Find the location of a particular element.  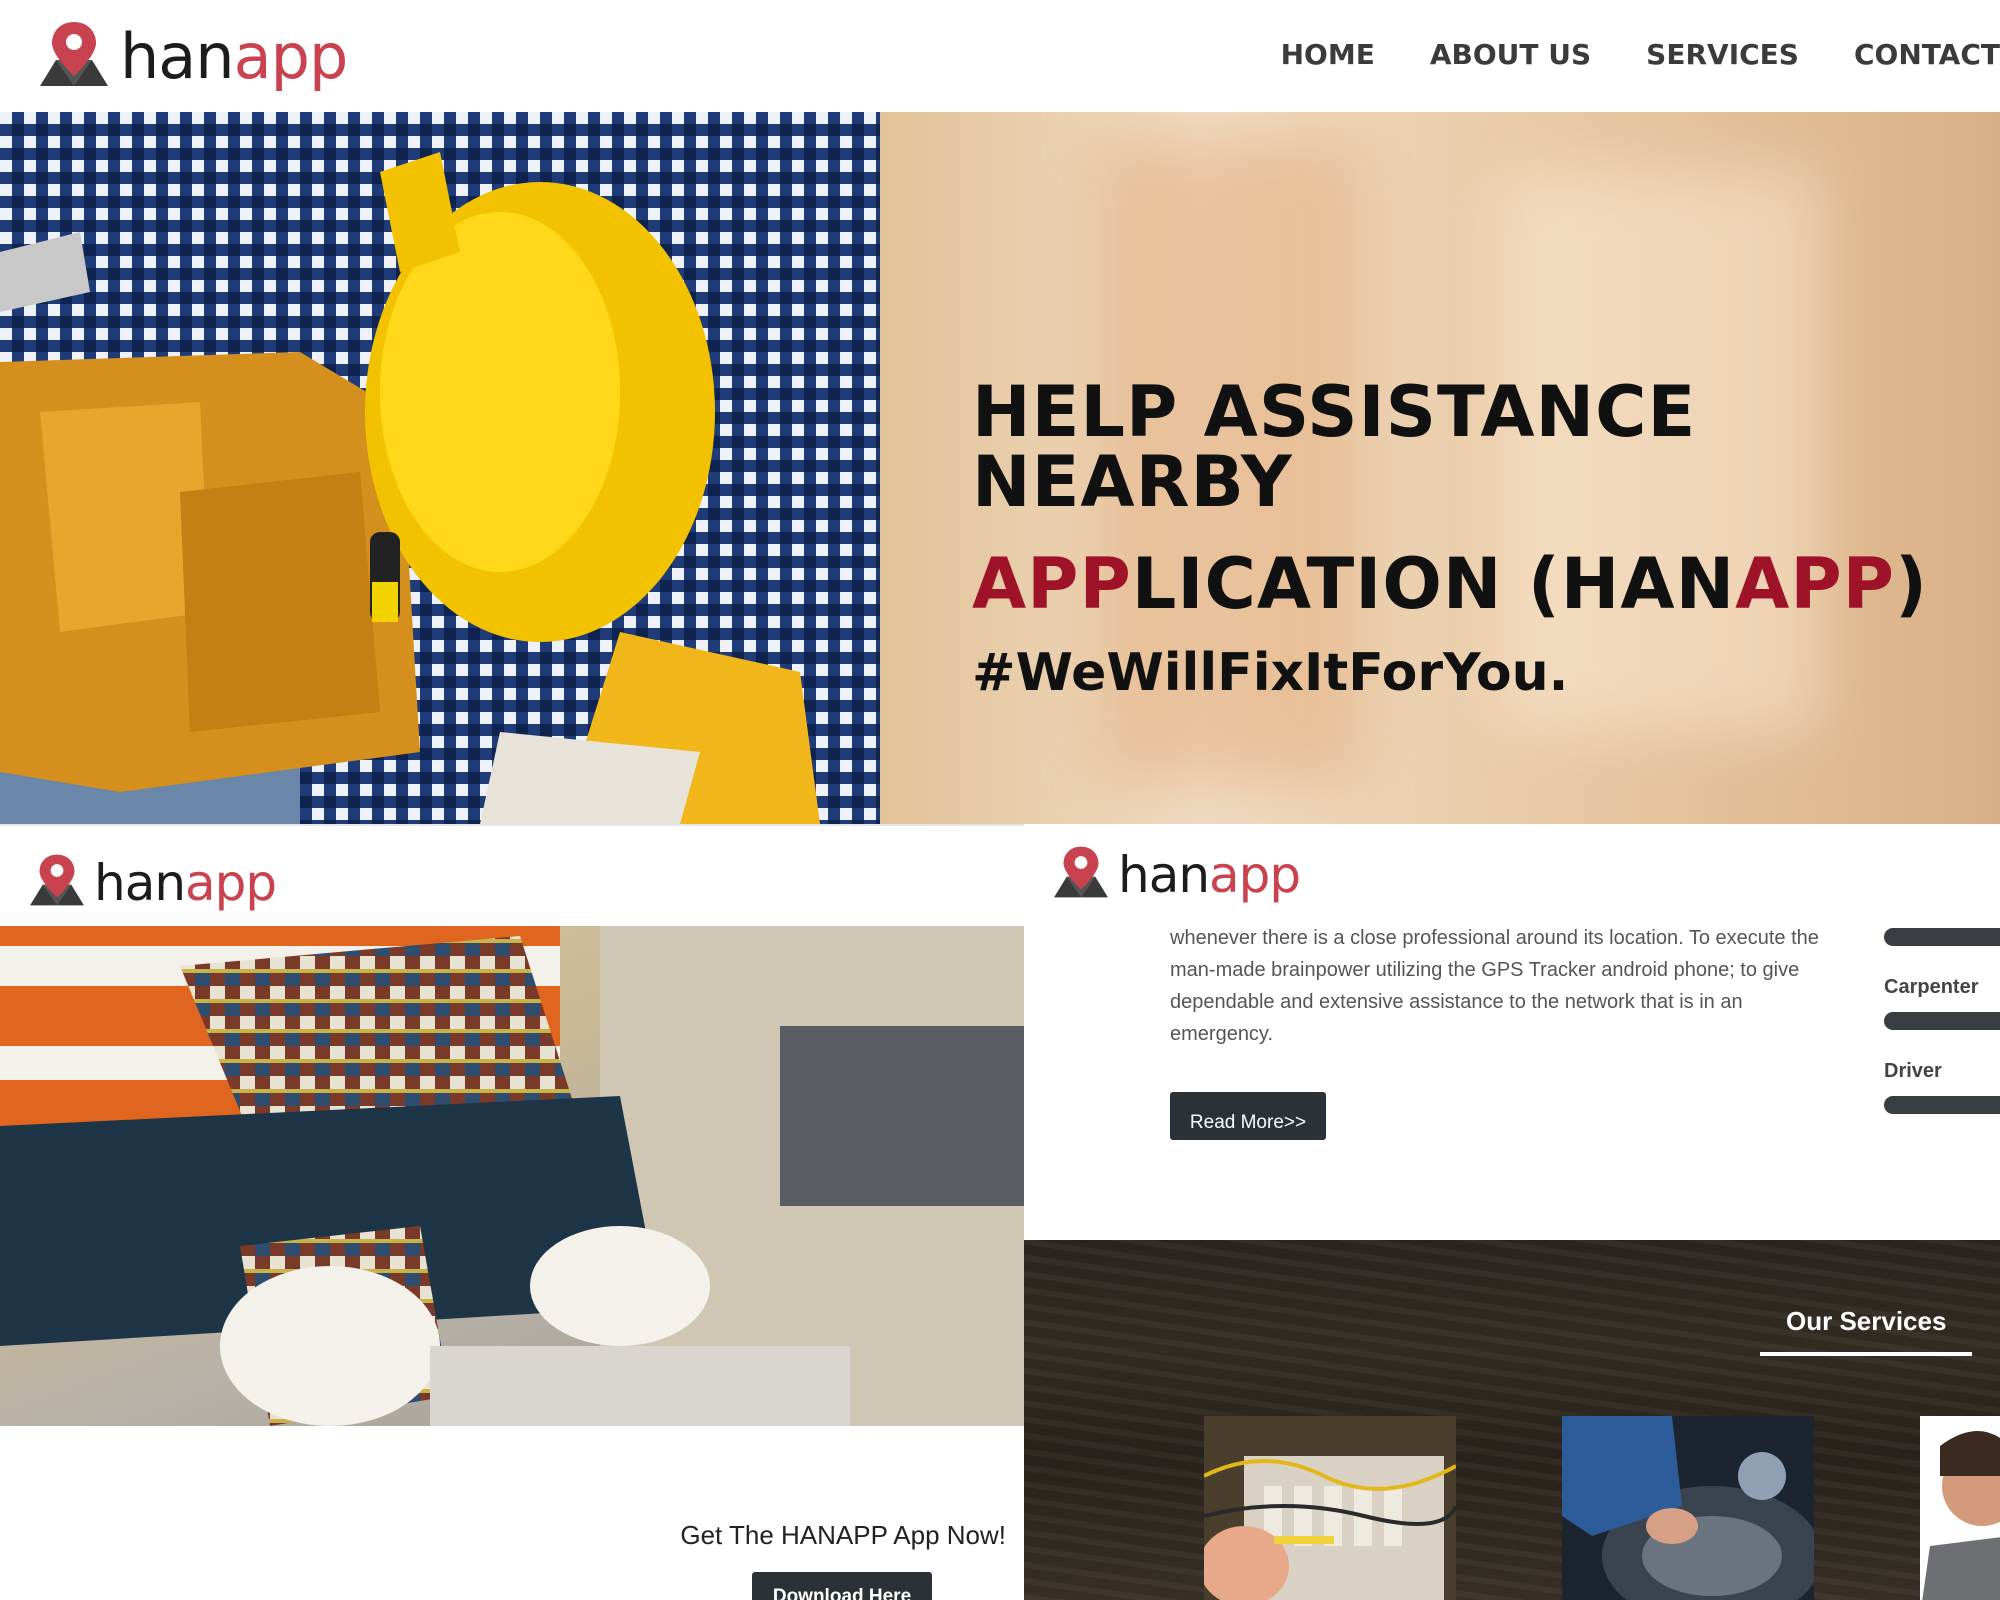

hero-title-app-1: APP is located at coordinates (1052, 584).